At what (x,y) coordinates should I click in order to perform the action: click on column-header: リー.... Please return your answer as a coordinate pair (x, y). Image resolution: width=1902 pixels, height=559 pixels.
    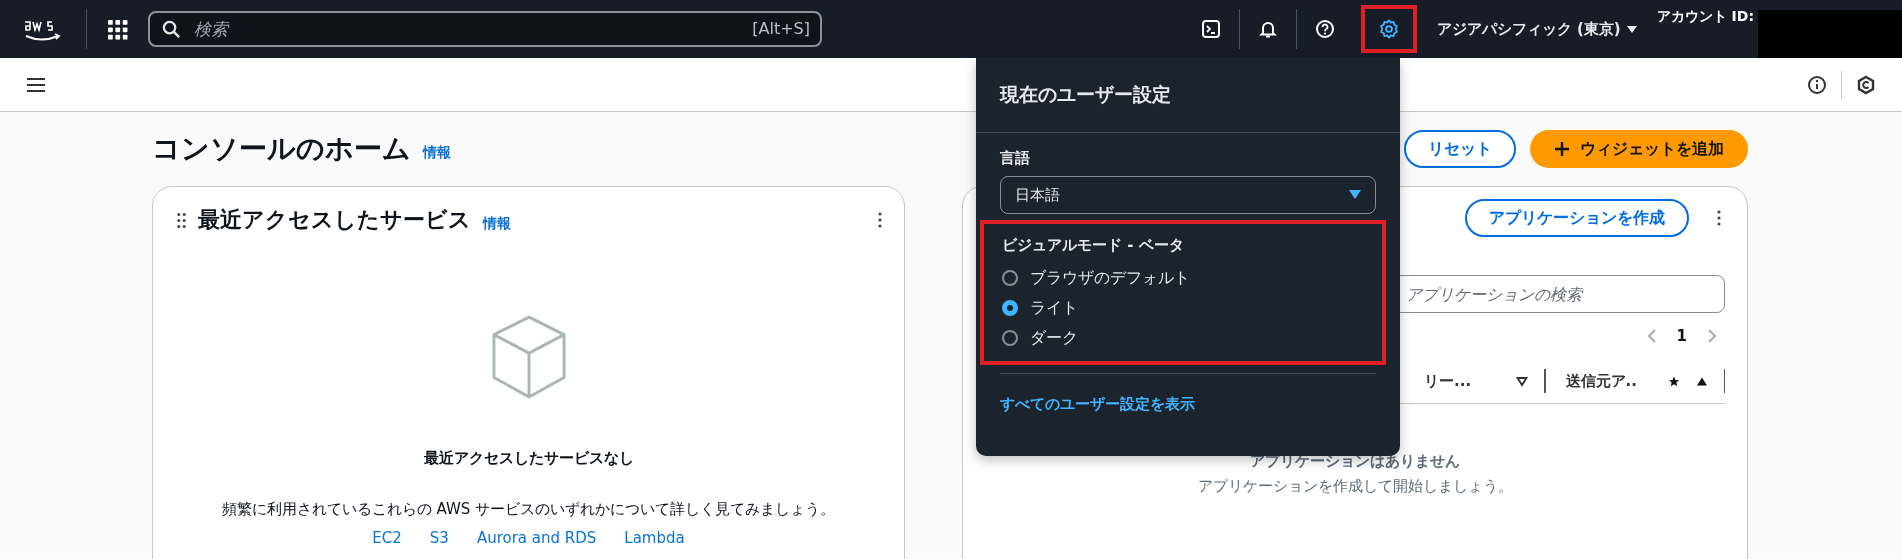
    Looking at the image, I should click on (1466, 381).